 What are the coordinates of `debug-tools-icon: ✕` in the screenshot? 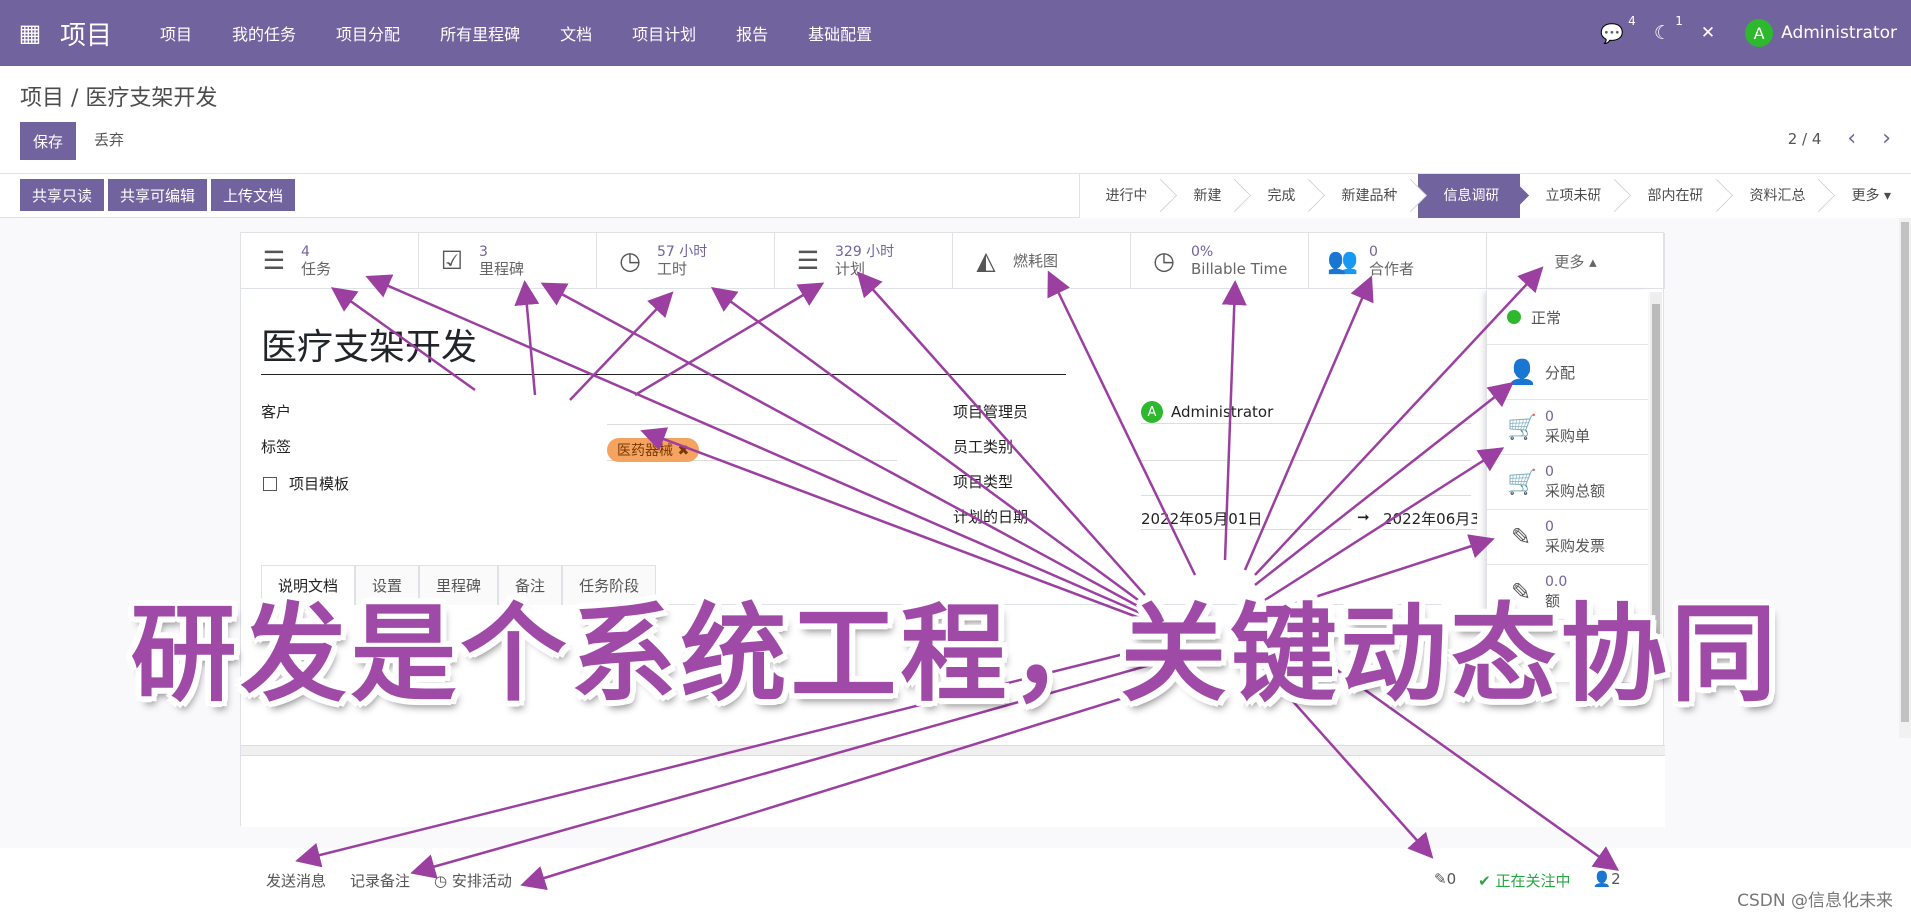 It's located at (1708, 33).